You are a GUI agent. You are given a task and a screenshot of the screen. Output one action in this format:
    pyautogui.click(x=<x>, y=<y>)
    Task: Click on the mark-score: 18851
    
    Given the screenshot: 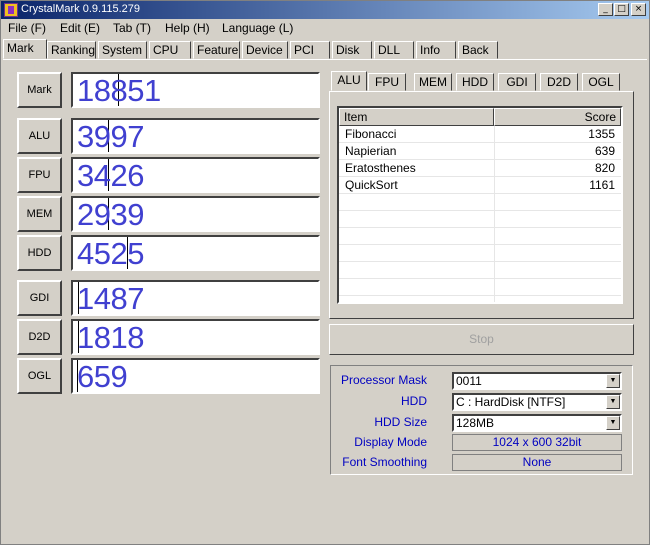 What is the action you would take?
    pyautogui.click(x=195, y=90)
    